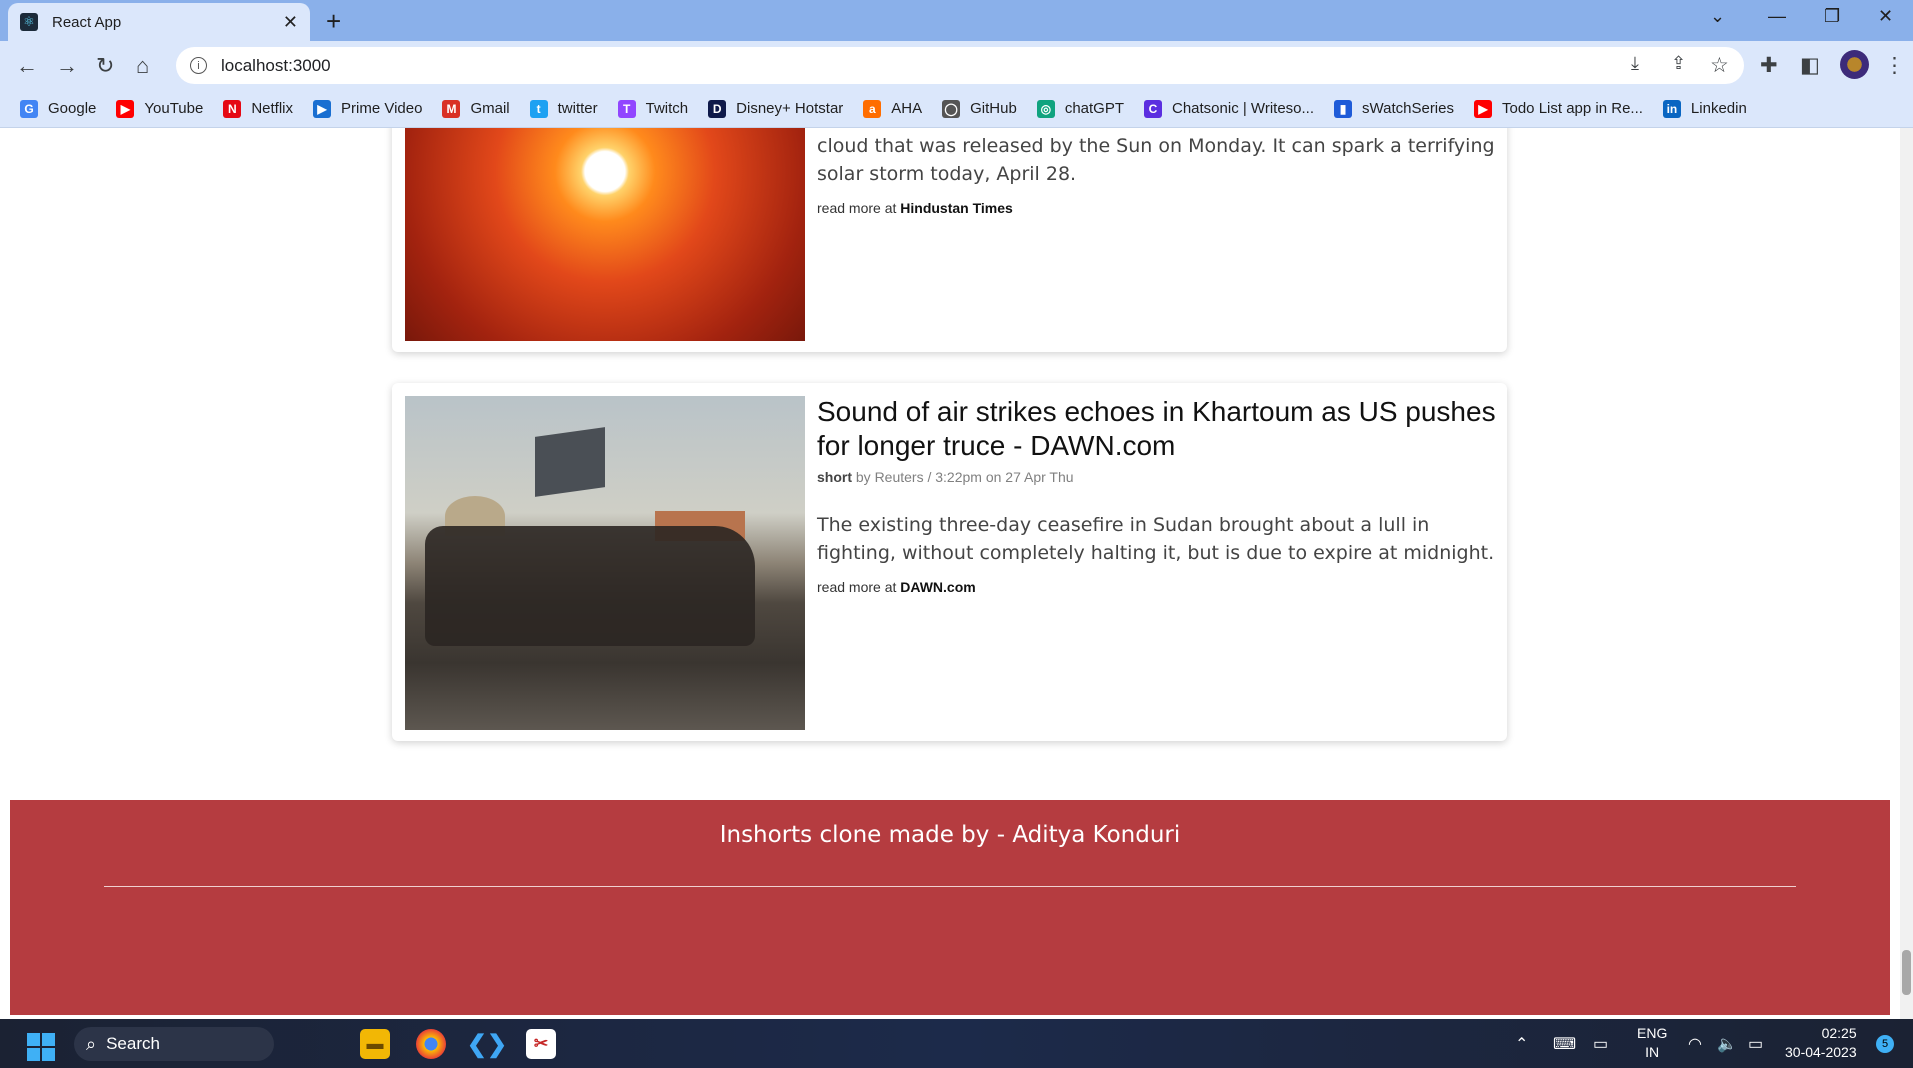  I want to click on tab-title: React App, so click(87, 22).